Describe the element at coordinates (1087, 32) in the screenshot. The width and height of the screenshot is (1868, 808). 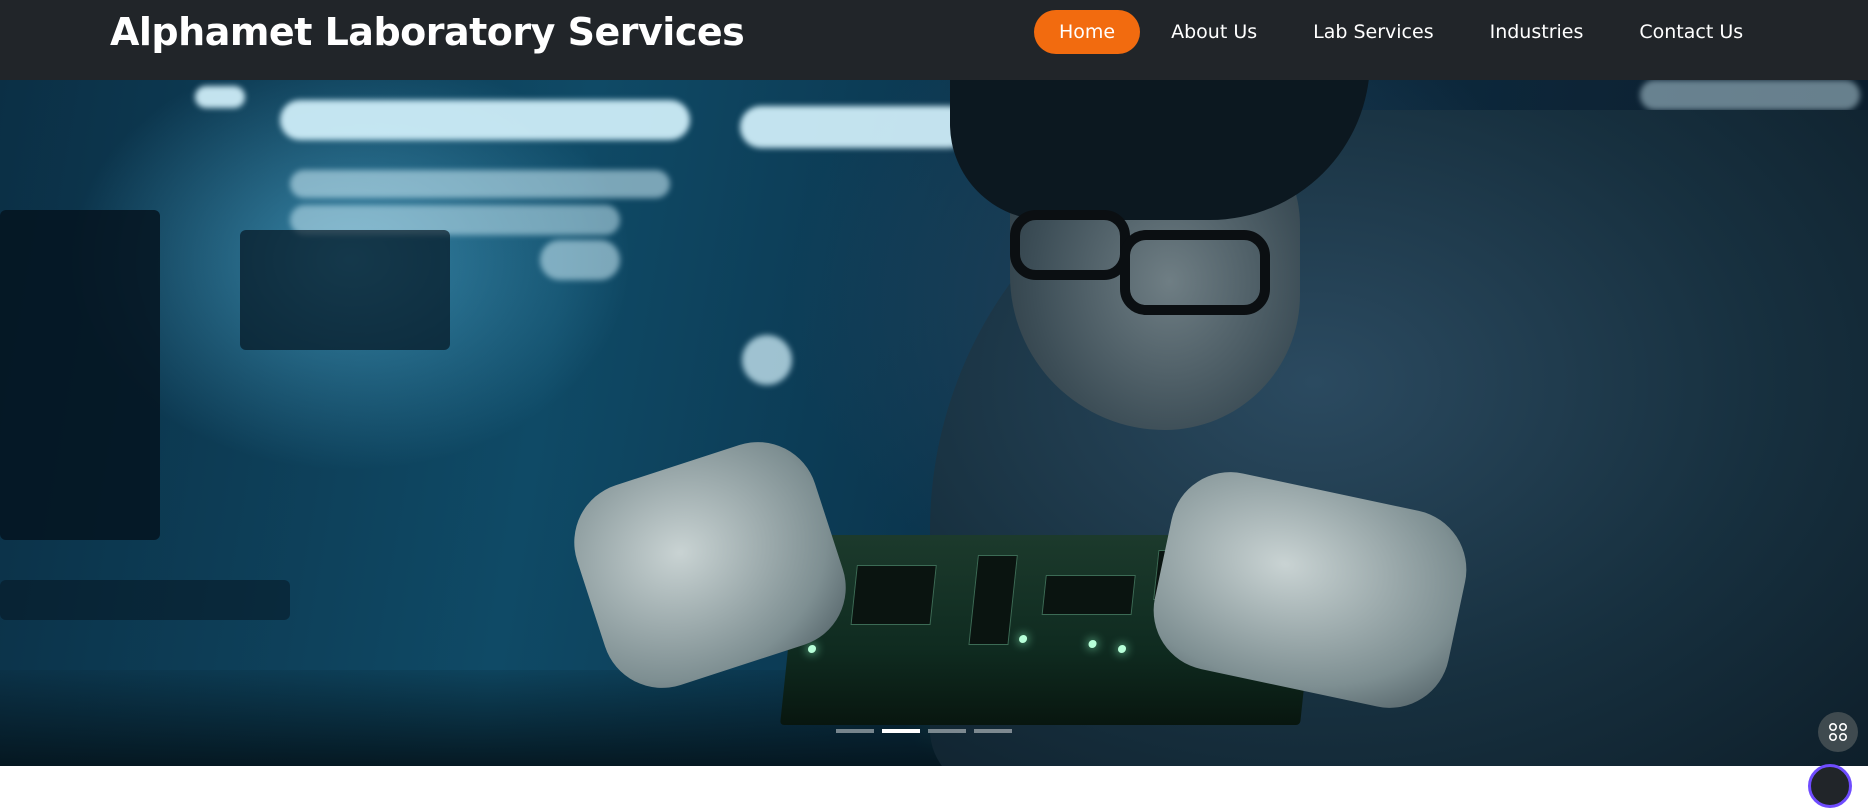
I see `nav-home: Home` at that location.